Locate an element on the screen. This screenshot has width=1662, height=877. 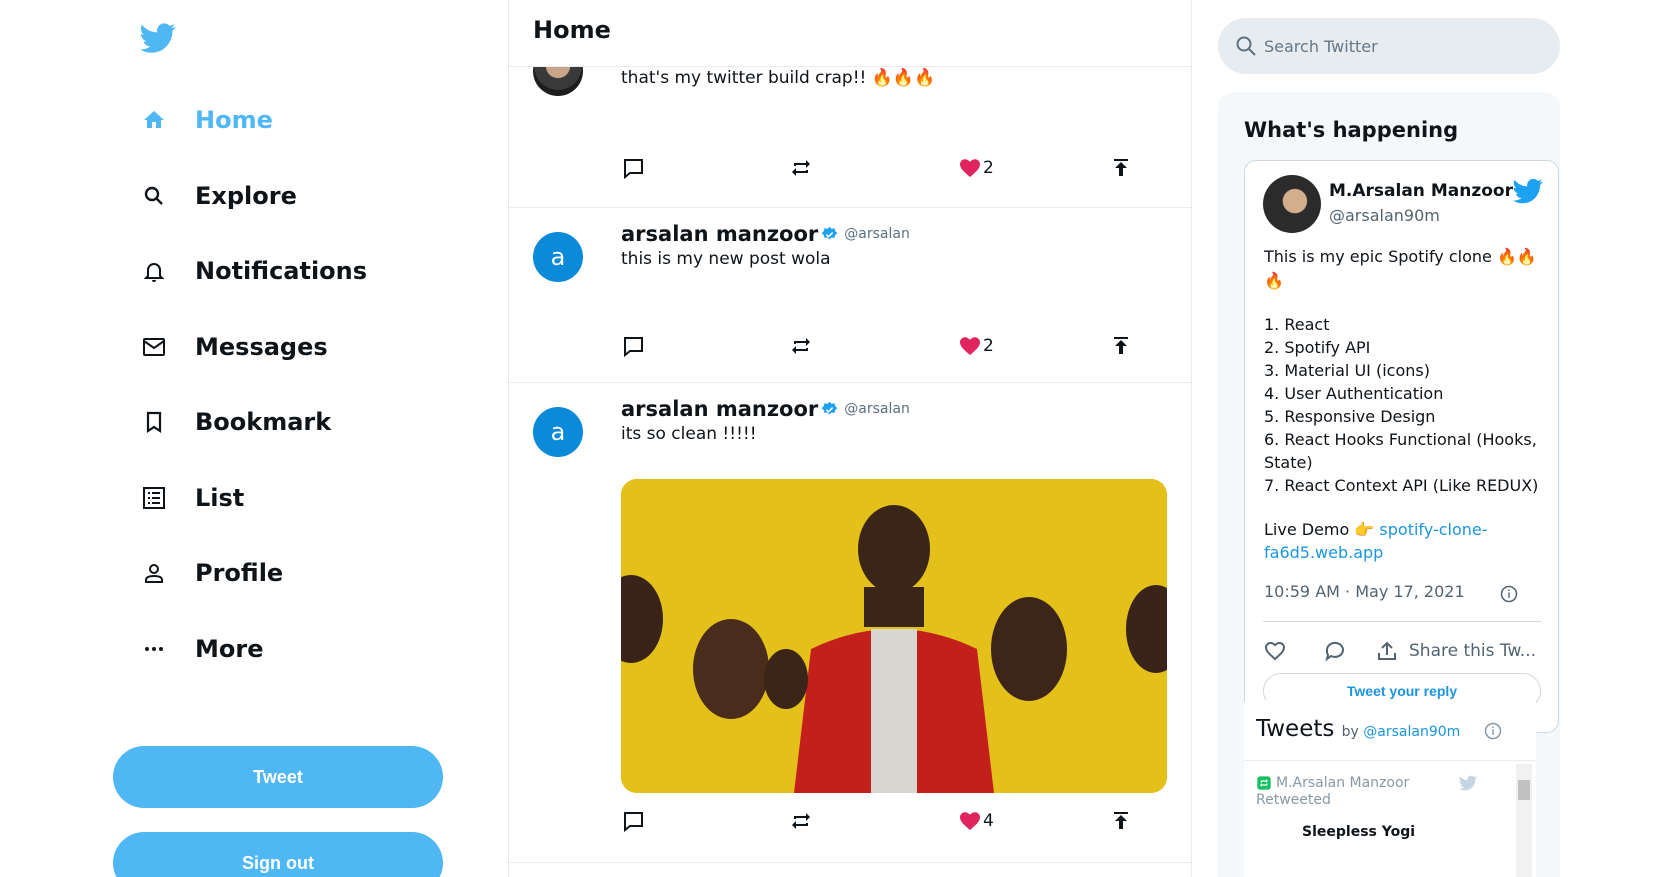
sidebar-item-label: Notifications is located at coordinates (281, 271).